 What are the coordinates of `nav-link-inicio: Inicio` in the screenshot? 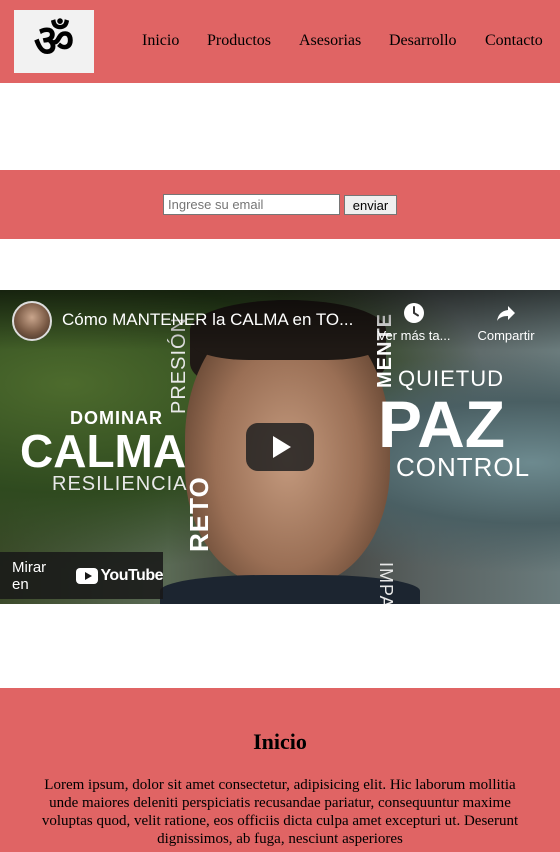 It's located at (160, 41).